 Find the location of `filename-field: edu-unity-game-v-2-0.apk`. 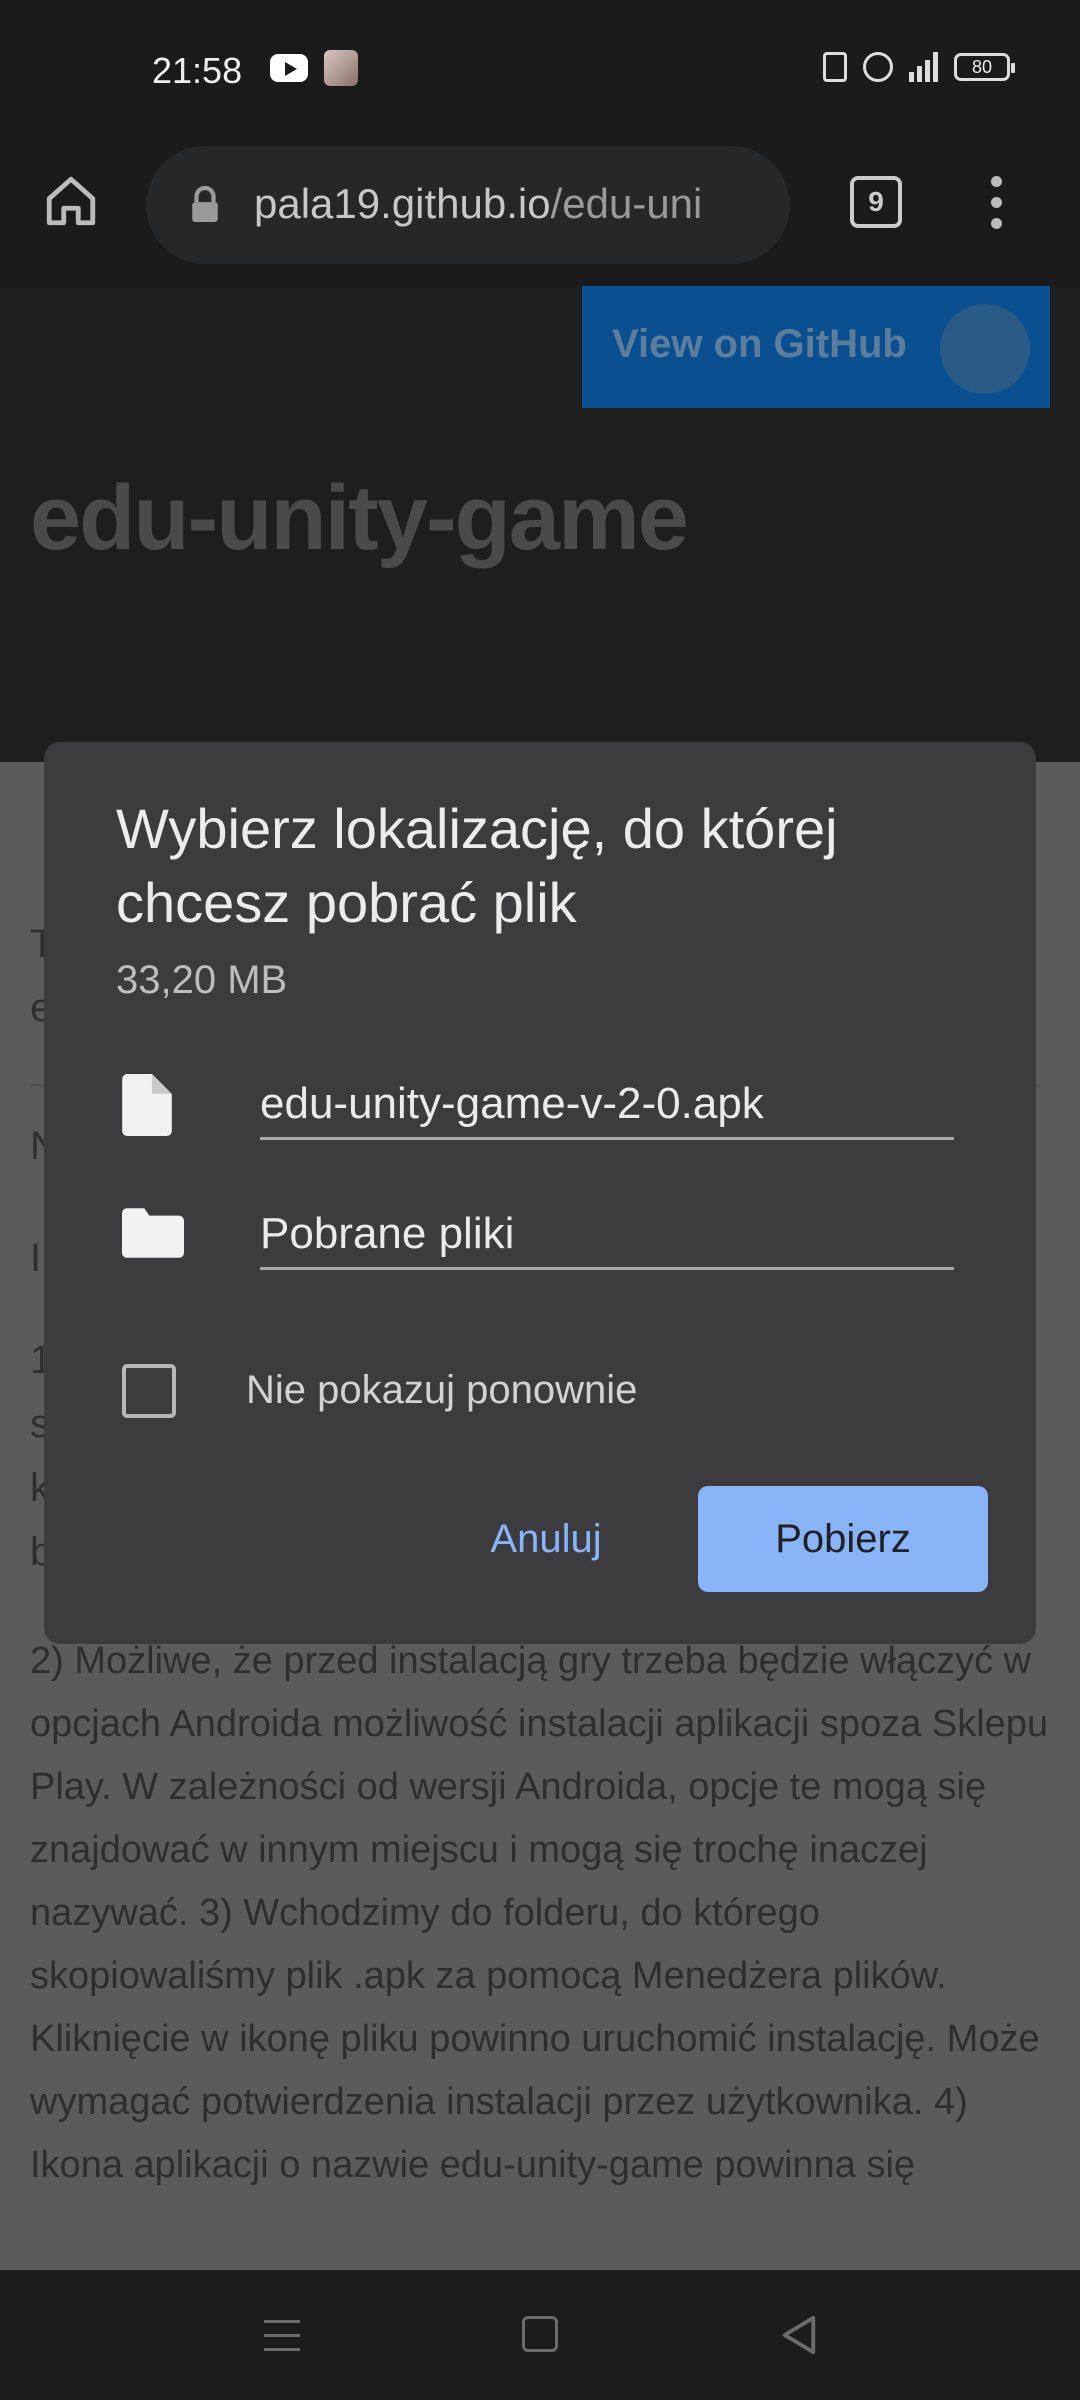

filename-field: edu-unity-game-v-2-0.apk is located at coordinates (607, 1107).